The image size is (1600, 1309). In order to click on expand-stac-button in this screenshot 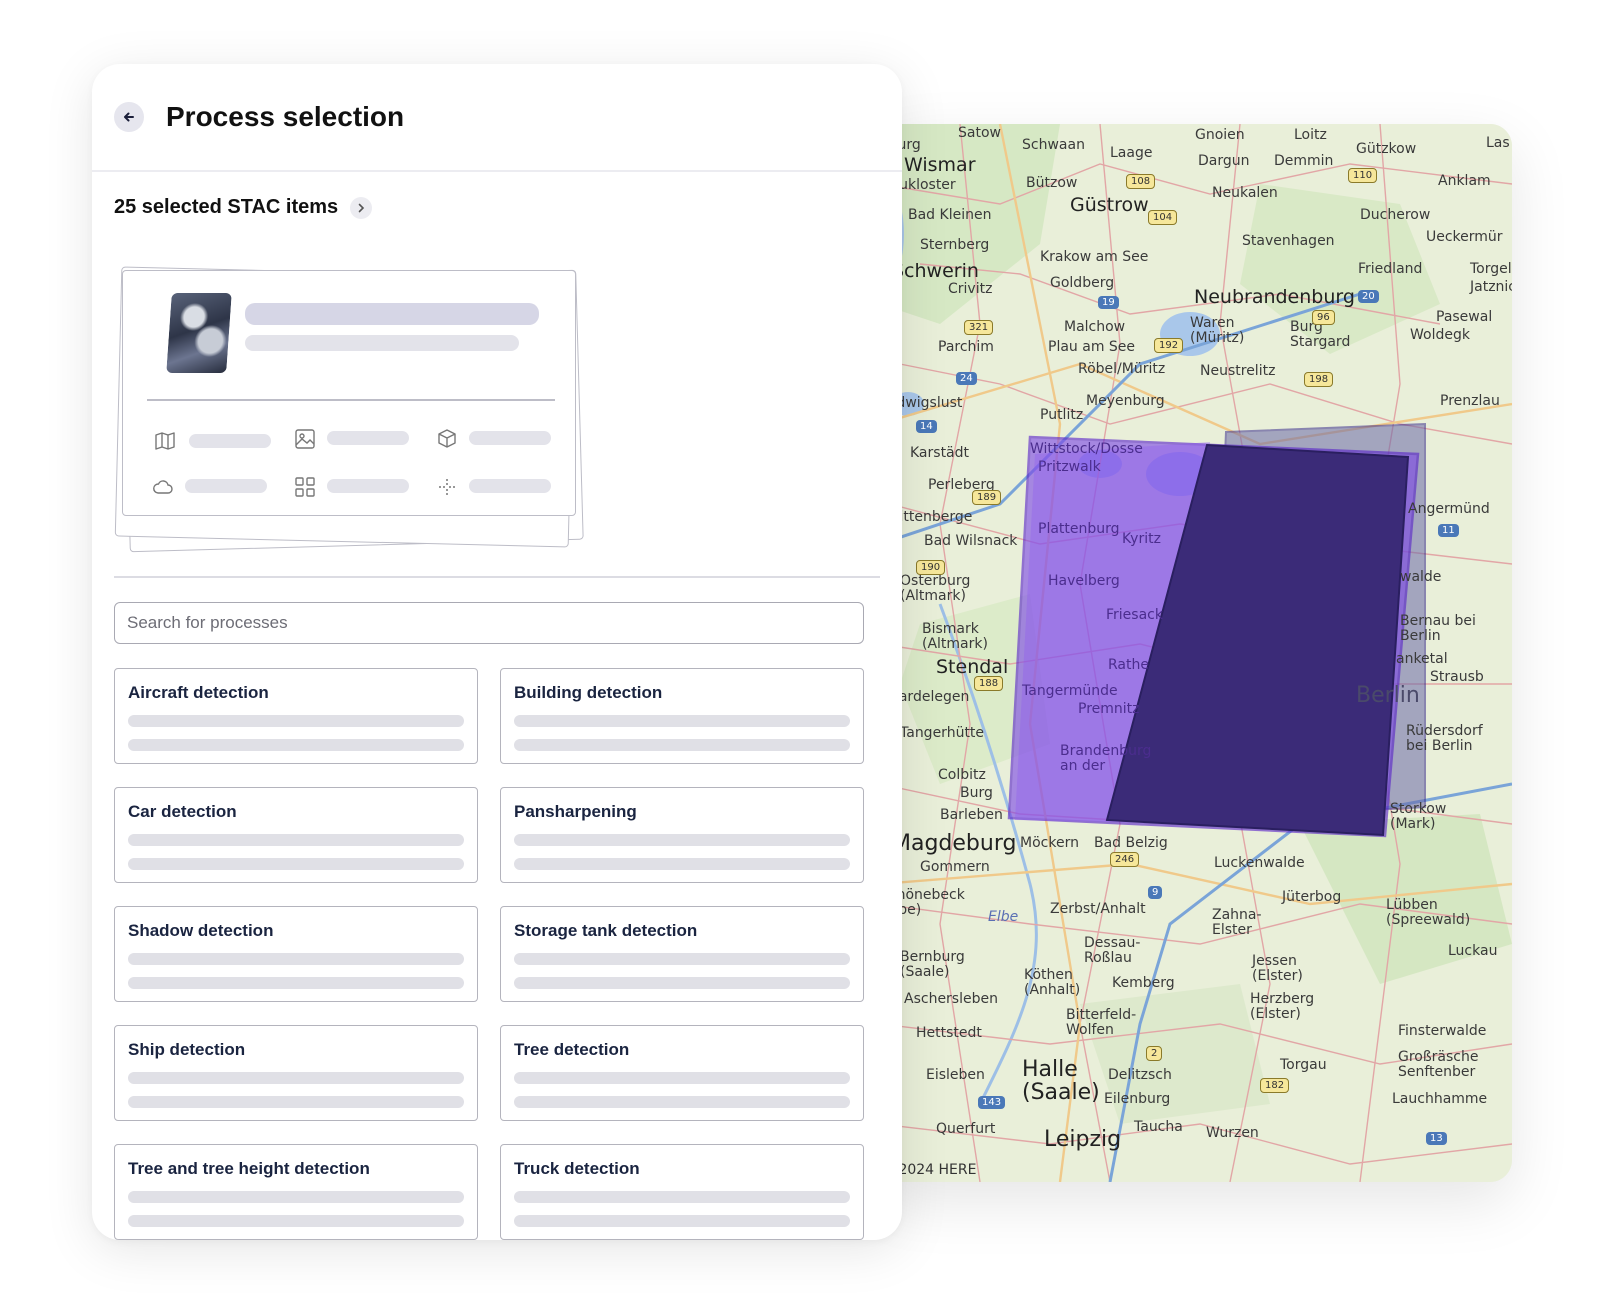, I will do `click(361, 207)`.